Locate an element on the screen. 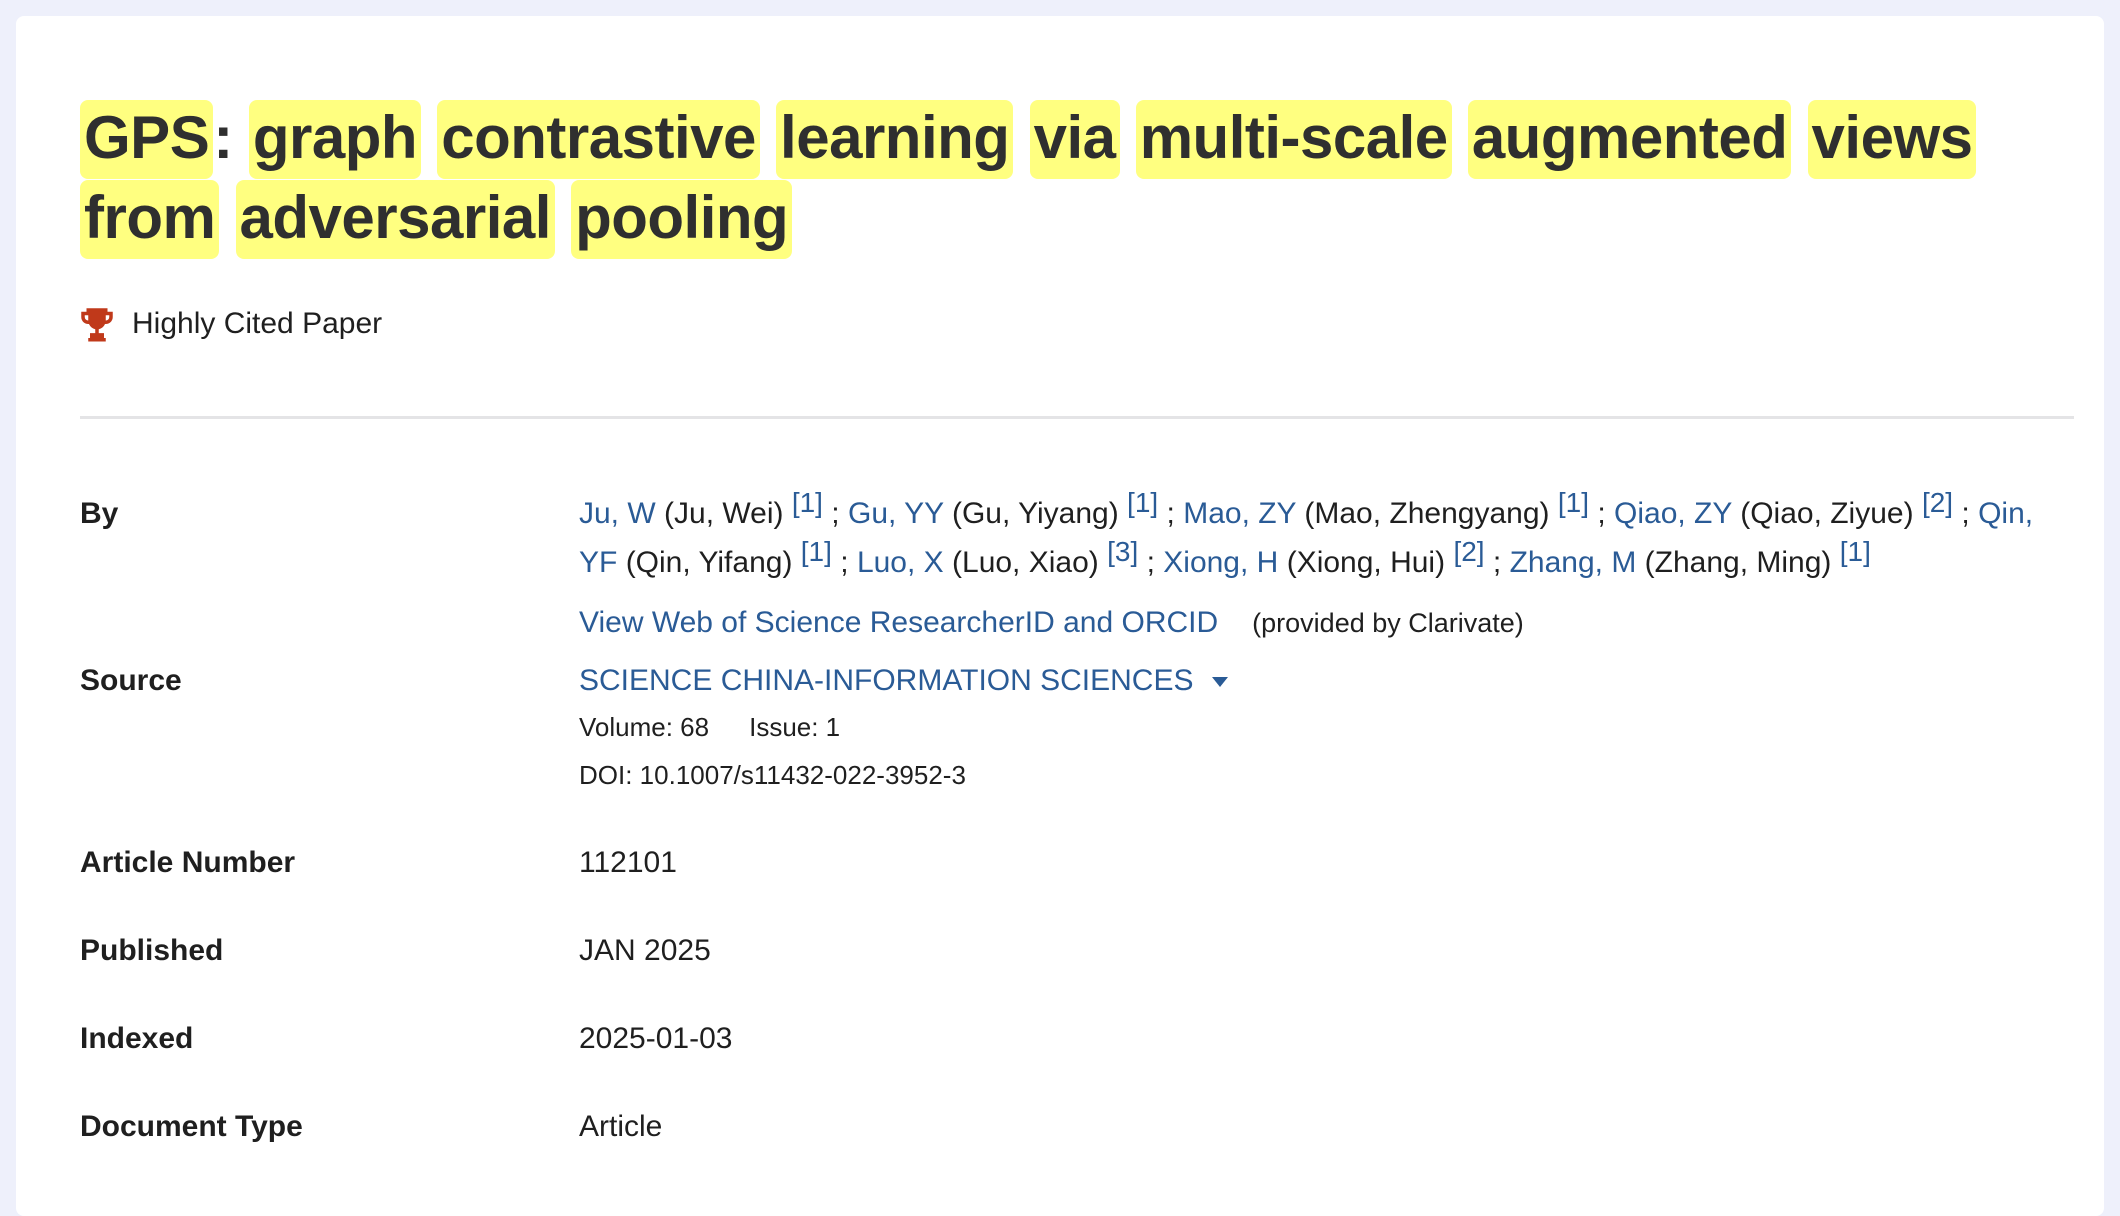 The width and height of the screenshot is (2120, 1216). document-type-label: Document Type is located at coordinates (191, 1126).